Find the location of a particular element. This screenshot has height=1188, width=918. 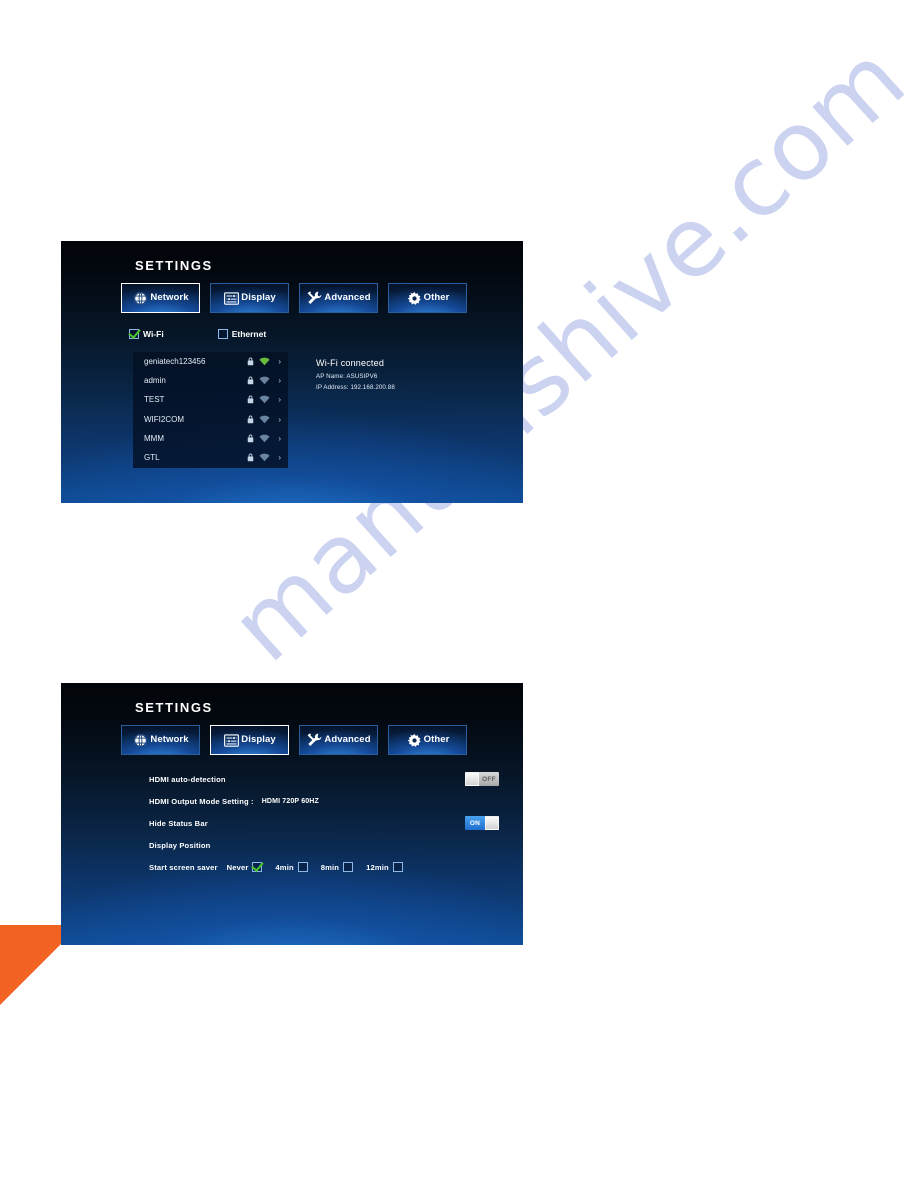

wifi-ssid: GTL is located at coordinates (152, 458).